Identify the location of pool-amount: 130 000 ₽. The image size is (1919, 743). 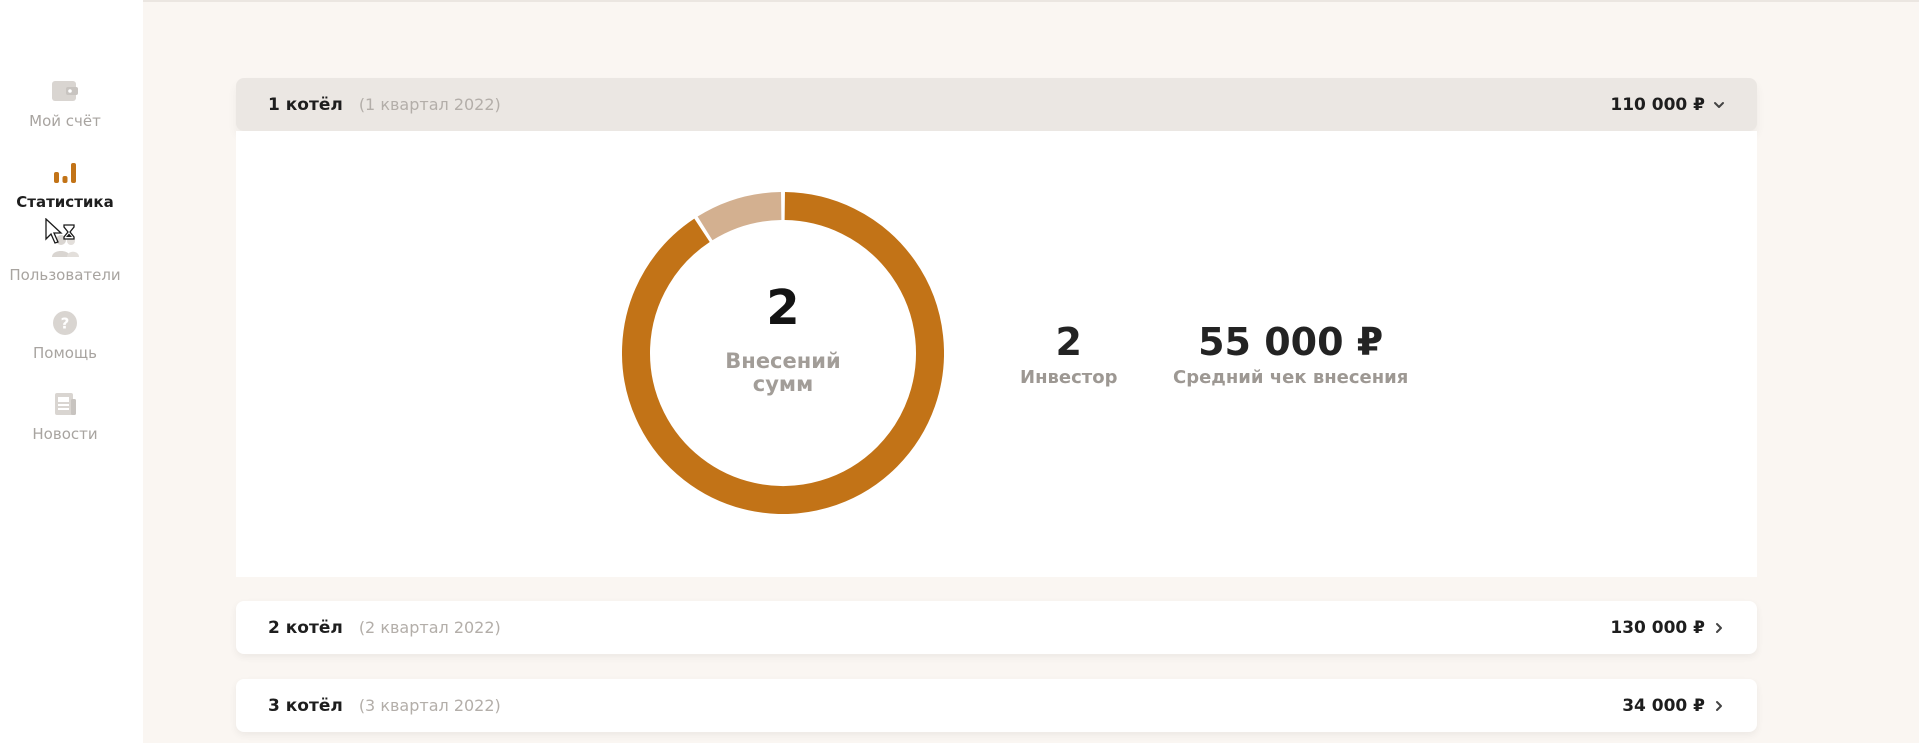
(1657, 627).